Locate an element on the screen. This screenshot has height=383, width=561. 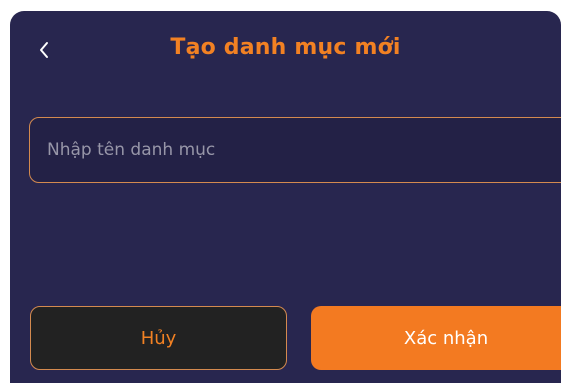
cancel-button-label: Hủy is located at coordinates (158, 338).